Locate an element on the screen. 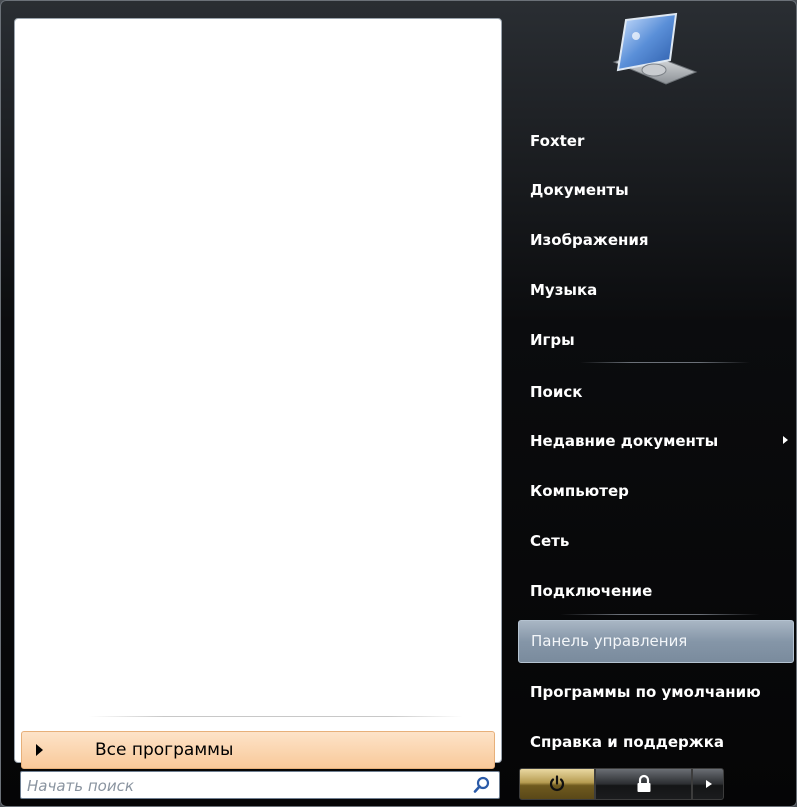  power-icon is located at coordinates (557, 783).